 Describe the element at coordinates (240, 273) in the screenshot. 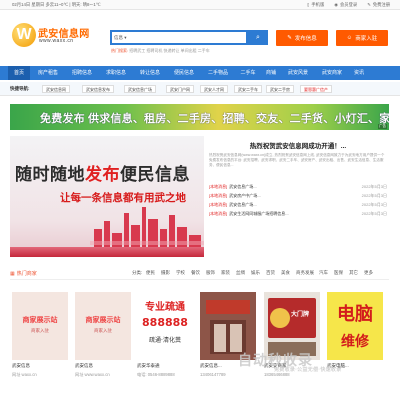

I see `category-item: 丝绸` at that location.